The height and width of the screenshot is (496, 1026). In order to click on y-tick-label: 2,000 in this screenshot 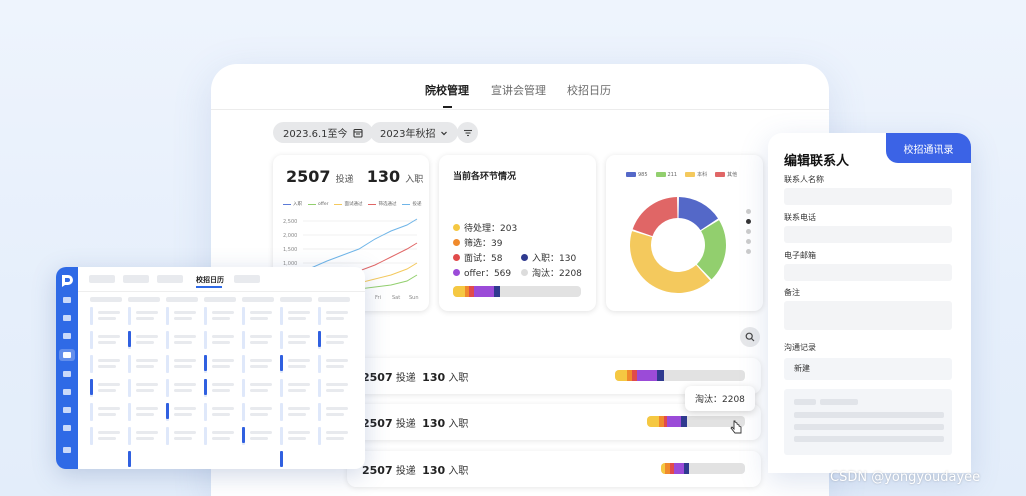, I will do `click(290, 236)`.